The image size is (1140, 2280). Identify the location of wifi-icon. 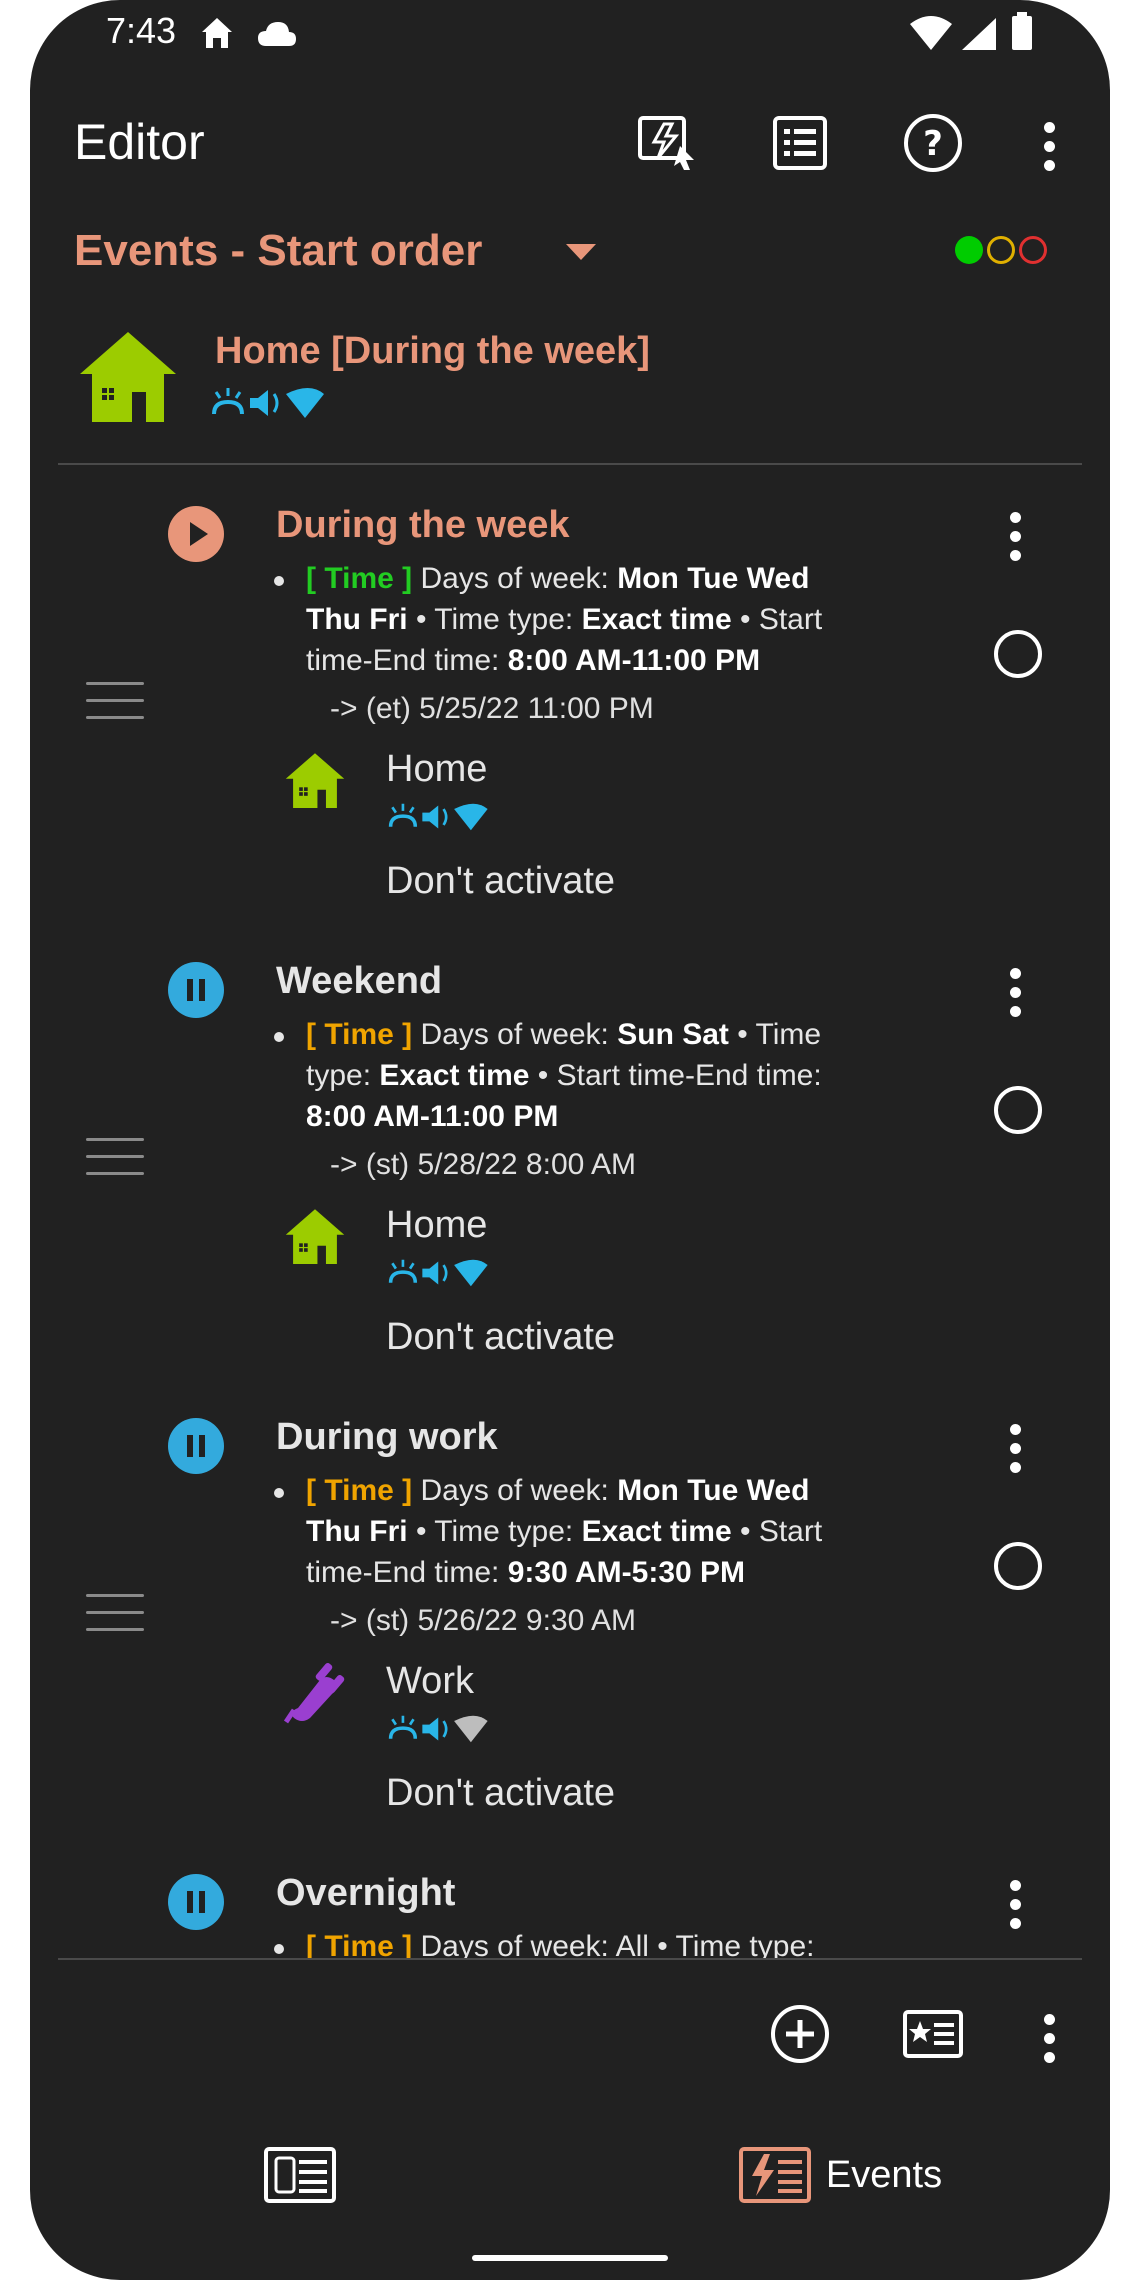
(931, 33).